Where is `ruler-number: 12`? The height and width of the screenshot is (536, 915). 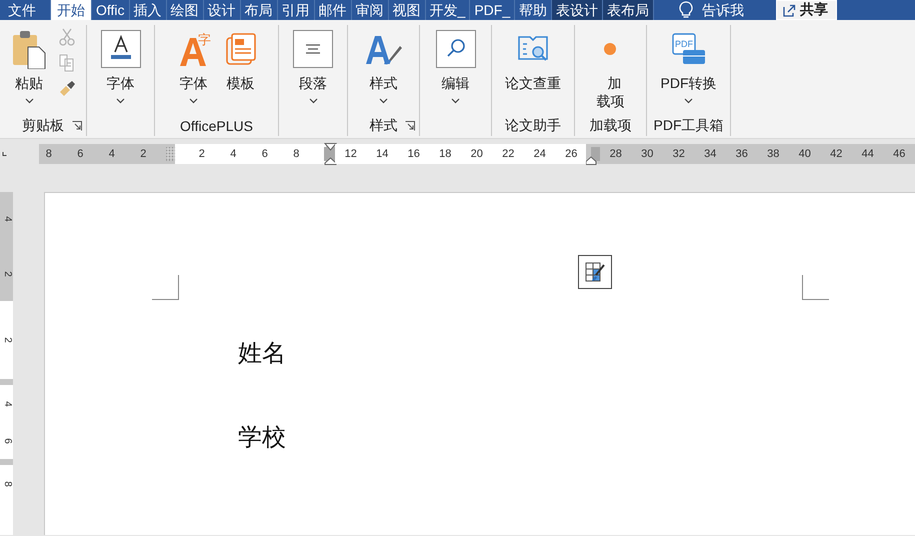 ruler-number: 12 is located at coordinates (351, 154).